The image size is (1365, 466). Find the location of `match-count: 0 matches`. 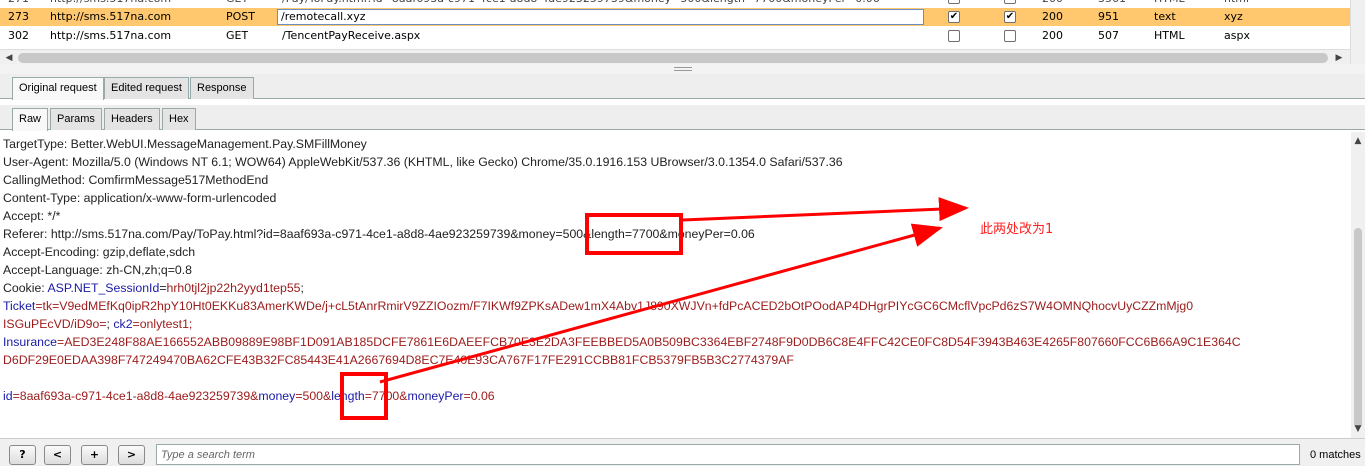

match-count: 0 matches is located at coordinates (1335, 455).